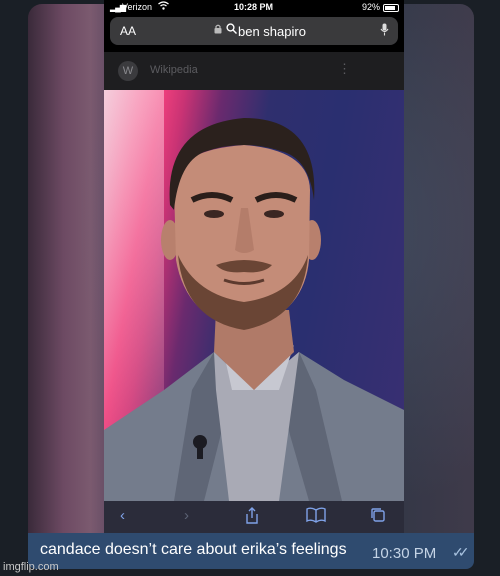  I want to click on status-bar: ▂▄▆ Verizon 10:28 PM 92%, so click(254, 7).